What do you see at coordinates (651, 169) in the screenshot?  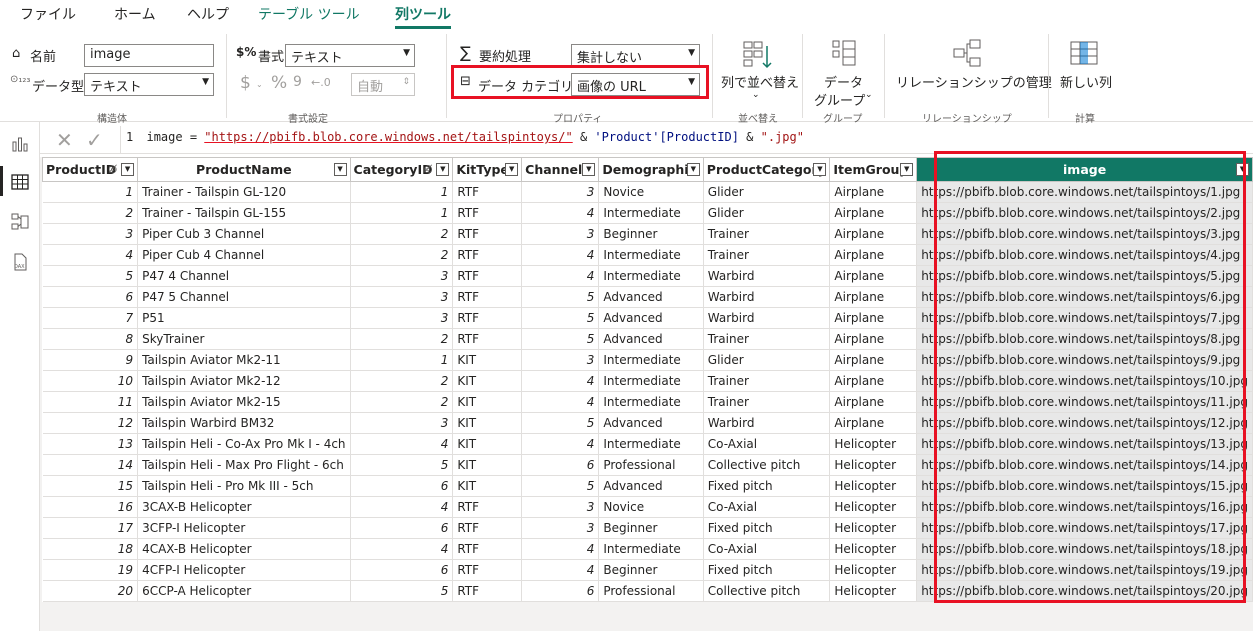 I see `column-header-demographic: Demographic ▼` at bounding box center [651, 169].